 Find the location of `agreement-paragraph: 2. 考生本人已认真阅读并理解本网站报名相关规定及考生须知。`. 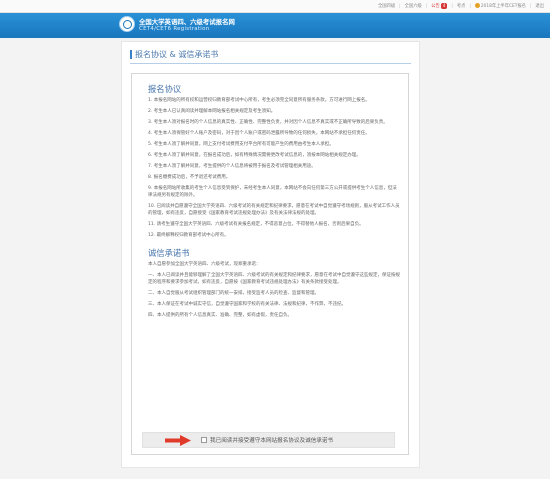

agreement-paragraph: 2. 考生本人已认真阅读并理解本网站报名相关规定及考生须知。 is located at coordinates (212, 111).